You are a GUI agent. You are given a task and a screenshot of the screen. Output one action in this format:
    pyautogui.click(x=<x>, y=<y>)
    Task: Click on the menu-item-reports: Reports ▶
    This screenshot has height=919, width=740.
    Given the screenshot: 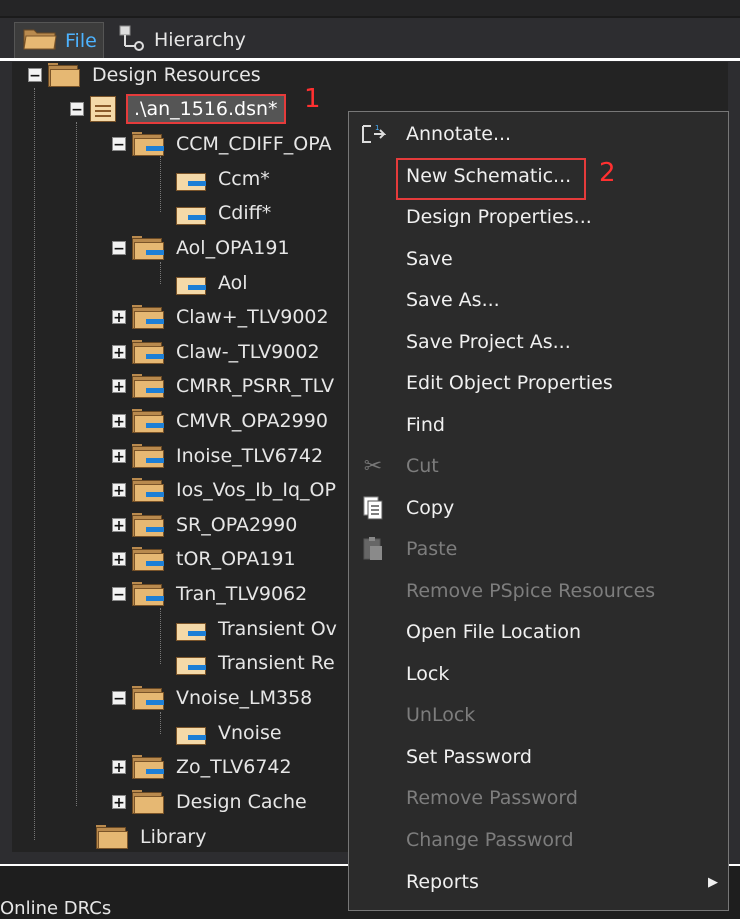 What is the action you would take?
    pyautogui.click(x=538, y=882)
    